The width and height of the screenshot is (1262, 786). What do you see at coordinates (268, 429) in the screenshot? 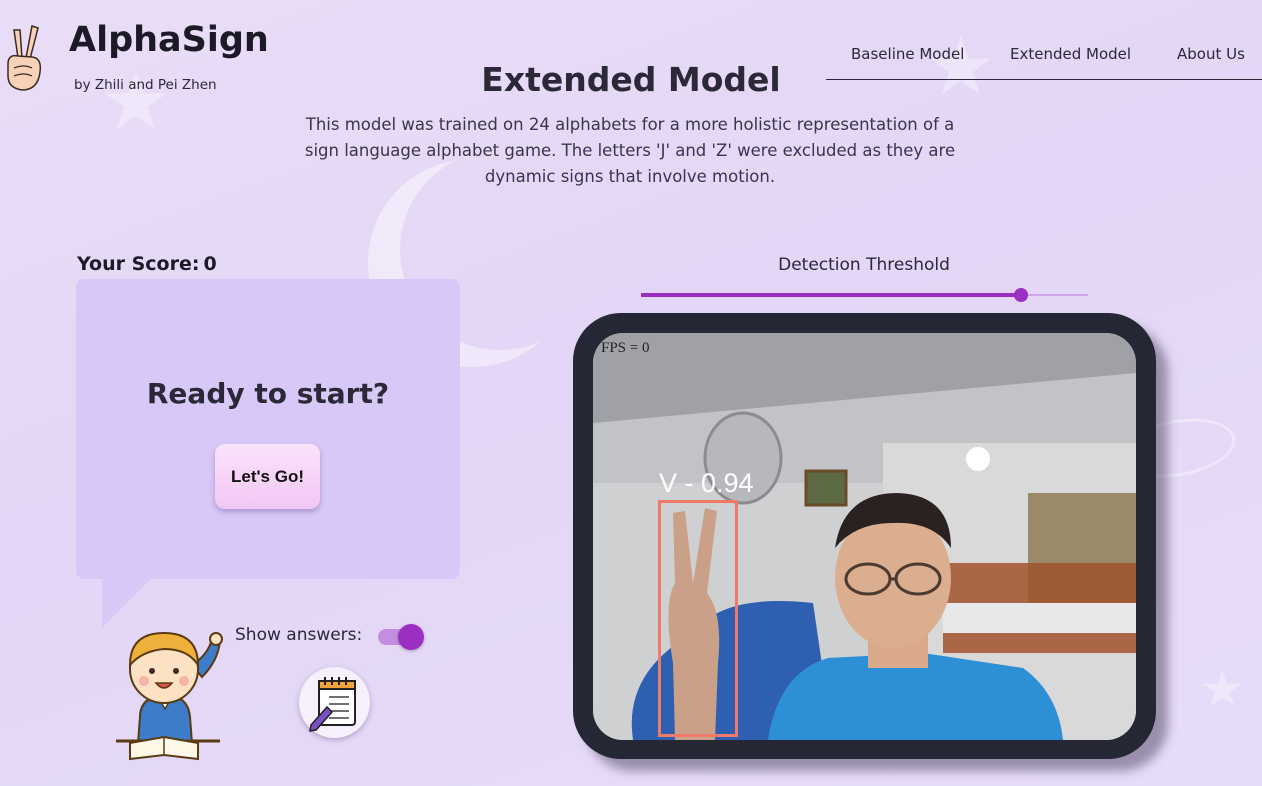
I see `speech-bubble` at bounding box center [268, 429].